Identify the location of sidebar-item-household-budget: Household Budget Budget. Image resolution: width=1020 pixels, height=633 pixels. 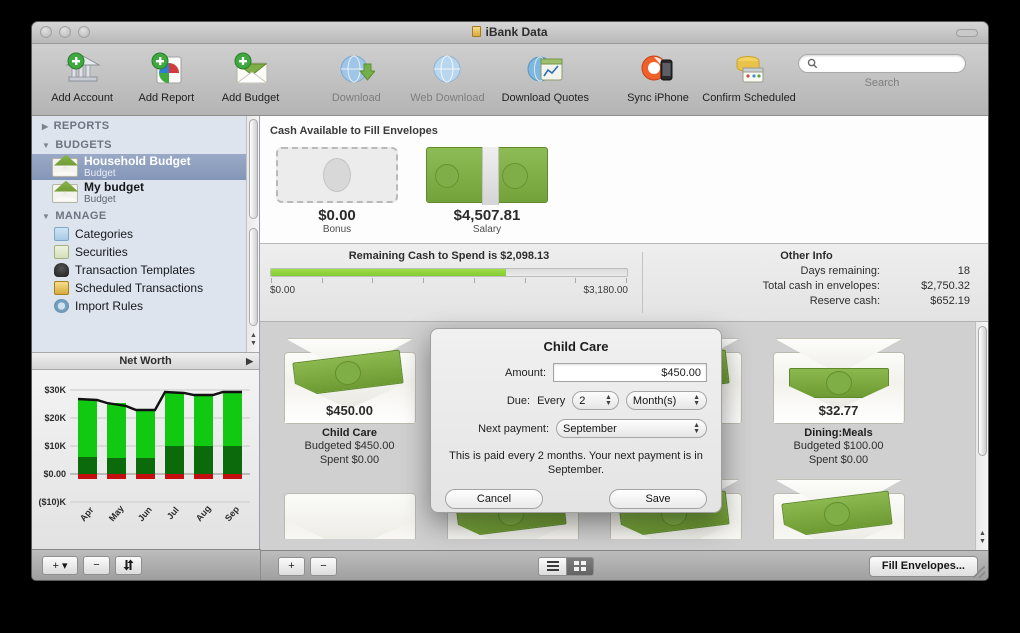
(145, 167).